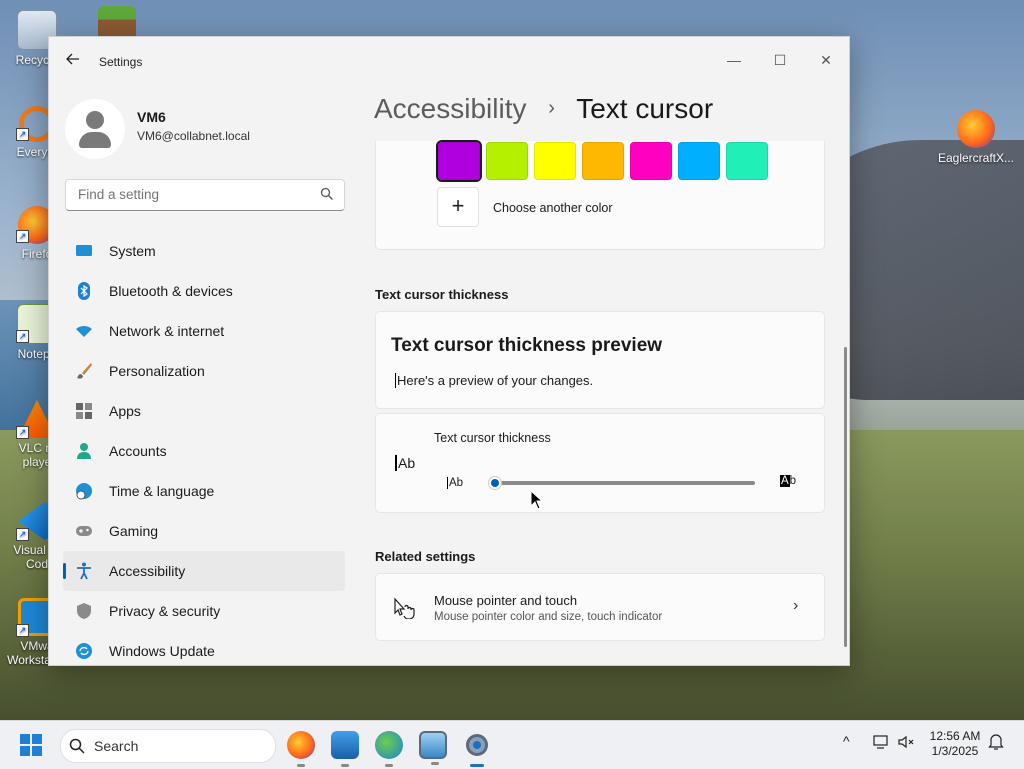 This screenshot has width=1024, height=769. I want to click on taskbar: Search ^ 12:56 AM 1/3/2025, so click(512, 744).